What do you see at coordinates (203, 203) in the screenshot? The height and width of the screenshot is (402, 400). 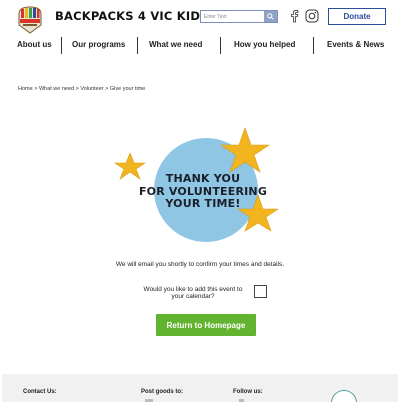 I see `thank-you-line-3: YOUR TIME!` at bounding box center [203, 203].